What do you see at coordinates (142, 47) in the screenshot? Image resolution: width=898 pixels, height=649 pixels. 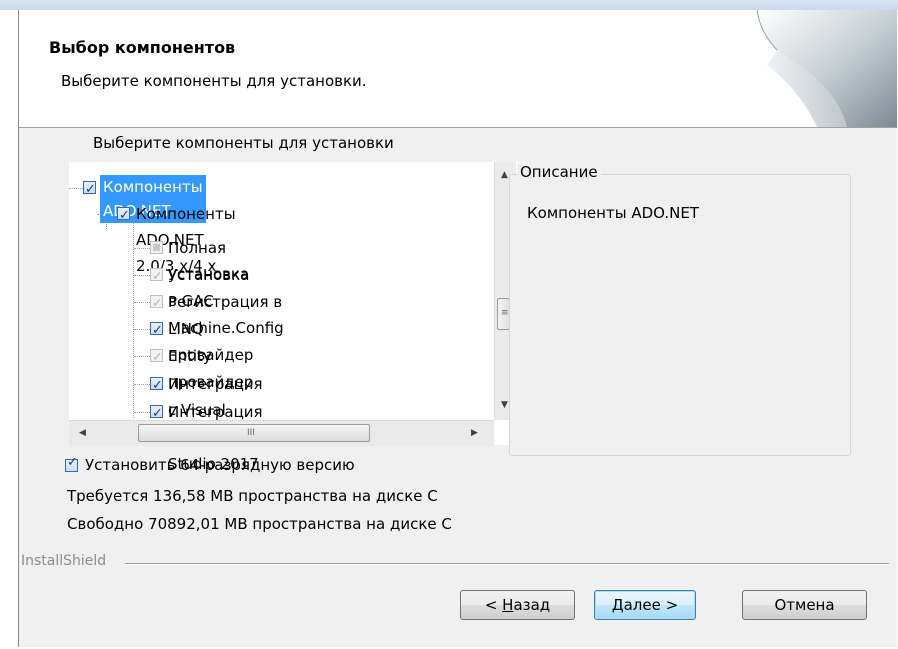 I see `page-title: Выбор компонентов` at bounding box center [142, 47].